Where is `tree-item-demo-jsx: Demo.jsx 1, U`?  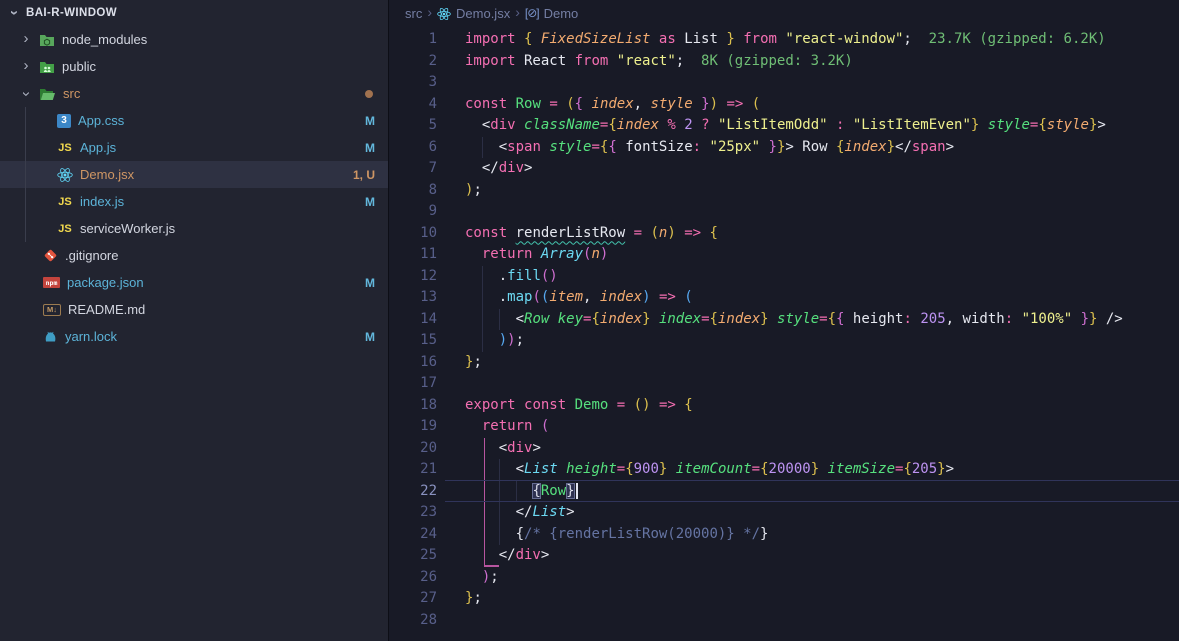 tree-item-demo-jsx: Demo.jsx 1, U is located at coordinates (194, 174).